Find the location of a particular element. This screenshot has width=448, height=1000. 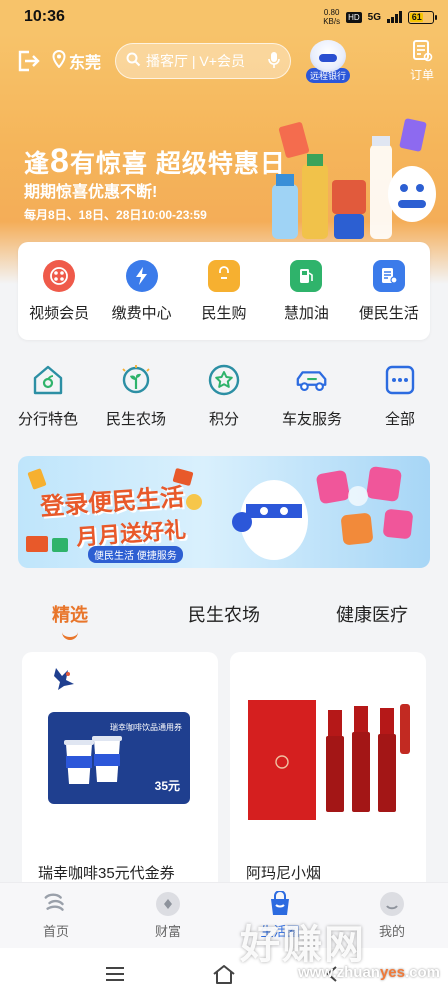

service-label: 便民生活 is located at coordinates (388, 313).